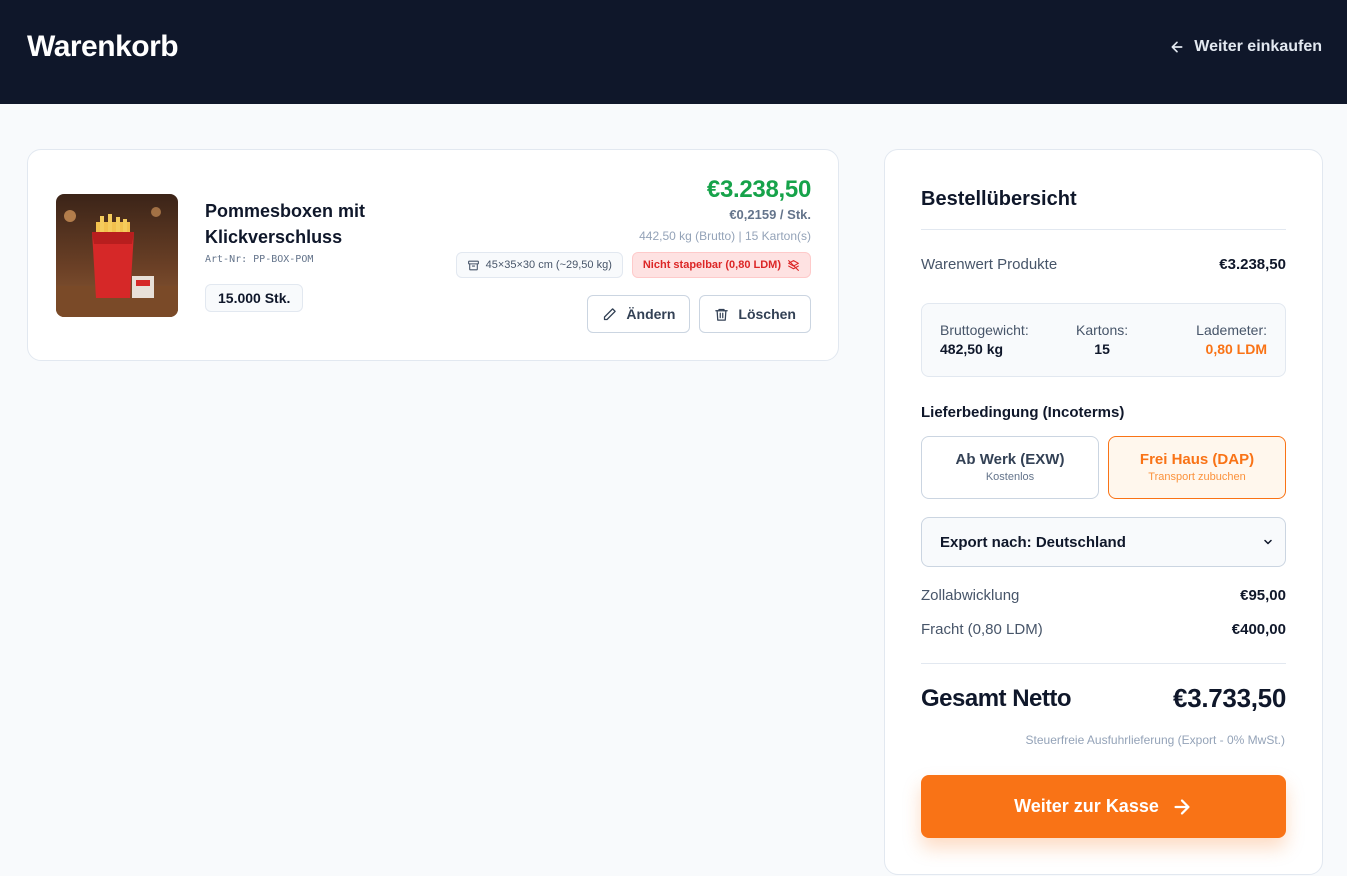 The width and height of the screenshot is (1347, 876). Describe the element at coordinates (982, 629) in the screenshot. I see `freight-label: Fracht (0,80 LDM)` at that location.